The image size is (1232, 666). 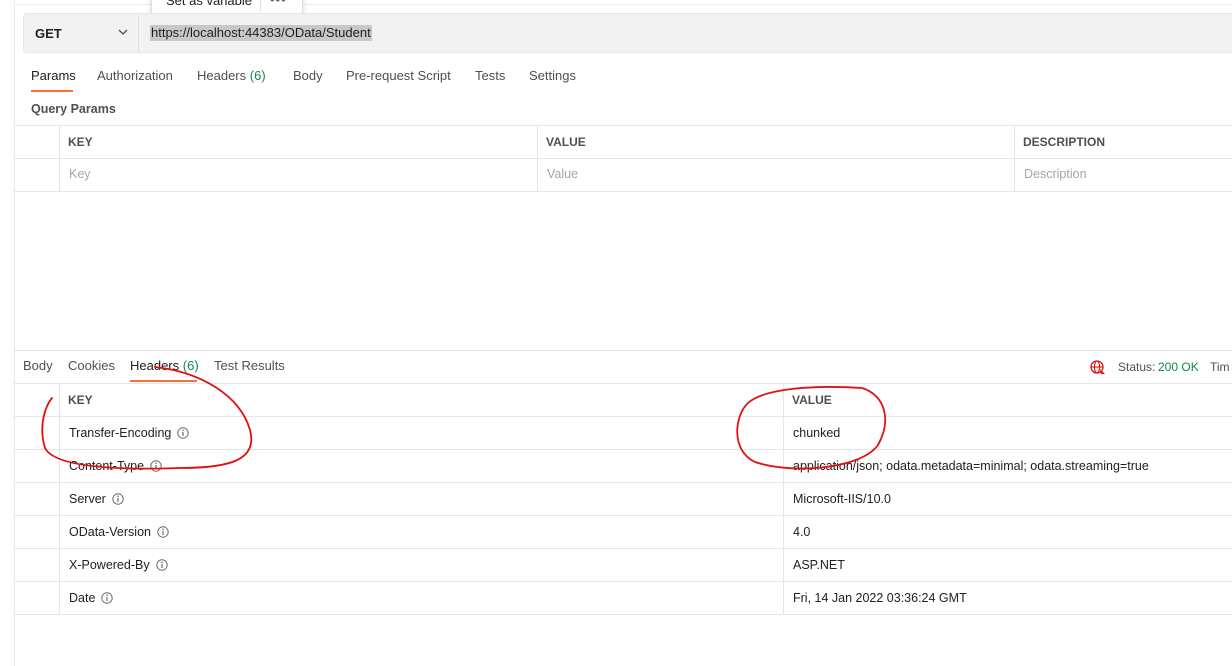 I want to click on table-row: Server, so click(x=96, y=499).